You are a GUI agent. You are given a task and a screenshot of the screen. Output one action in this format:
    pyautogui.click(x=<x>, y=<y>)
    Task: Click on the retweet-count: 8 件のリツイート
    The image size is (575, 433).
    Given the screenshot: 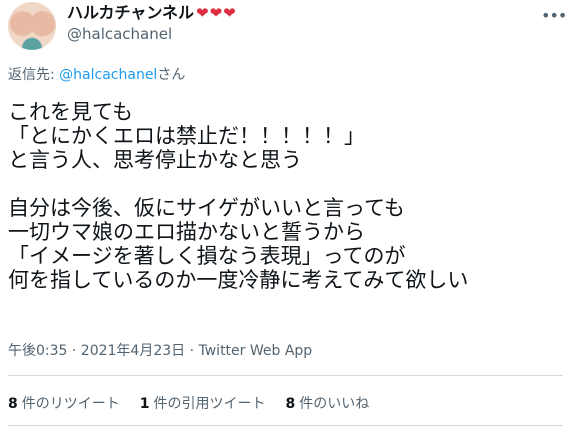 What is the action you would take?
    pyautogui.click(x=64, y=403)
    